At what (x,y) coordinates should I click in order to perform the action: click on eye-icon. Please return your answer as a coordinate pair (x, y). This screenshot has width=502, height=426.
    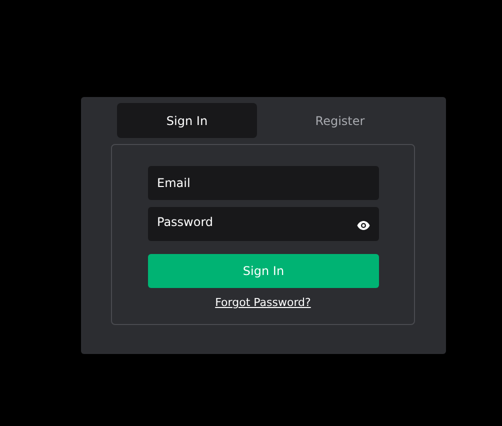
    Looking at the image, I should click on (363, 225).